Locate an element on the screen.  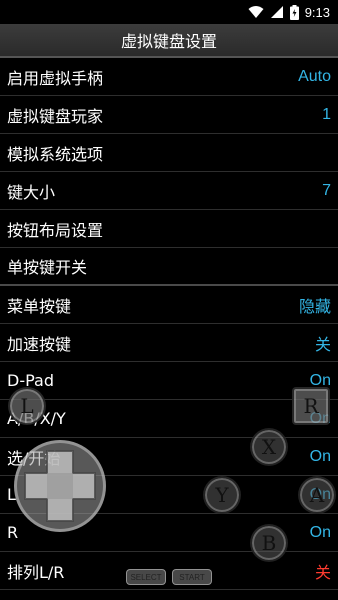
setting-virtual-keyboard-player: 虚拟键盘玩家 1 is located at coordinates (169, 115).